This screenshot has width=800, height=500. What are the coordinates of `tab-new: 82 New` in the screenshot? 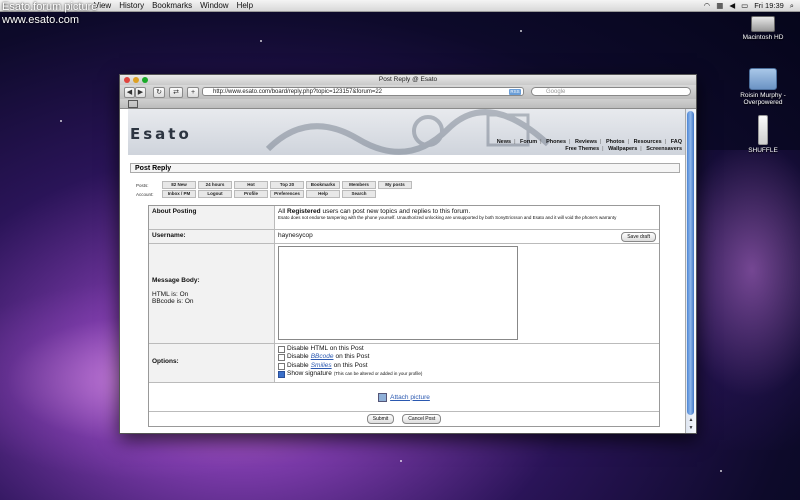 It's located at (179, 185).